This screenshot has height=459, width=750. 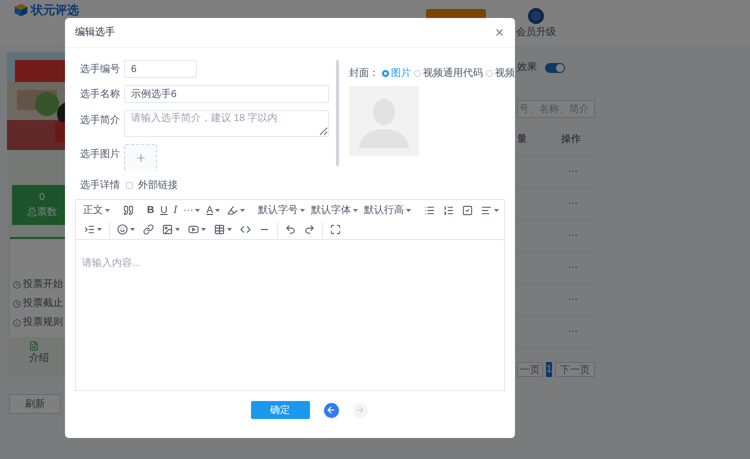 I want to click on font-color-dropdown: A, so click(x=213, y=210).